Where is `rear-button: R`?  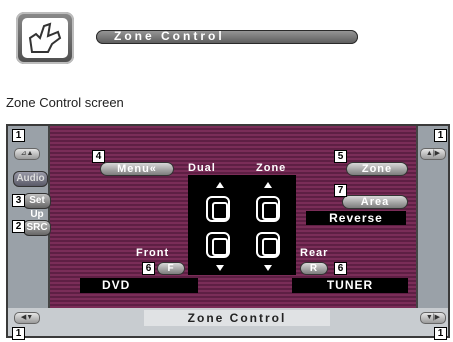 rear-button: R is located at coordinates (314, 268).